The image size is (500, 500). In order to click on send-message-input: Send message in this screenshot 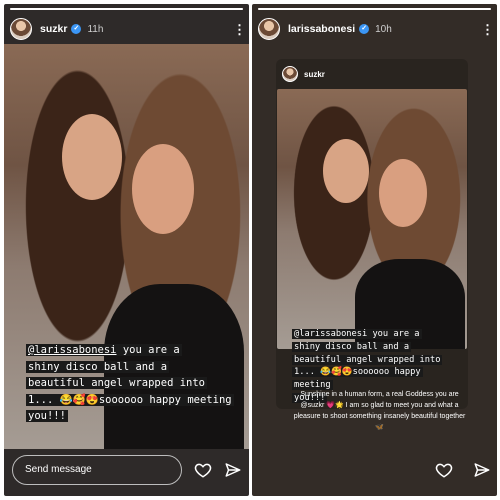, I will do `click(97, 470)`.